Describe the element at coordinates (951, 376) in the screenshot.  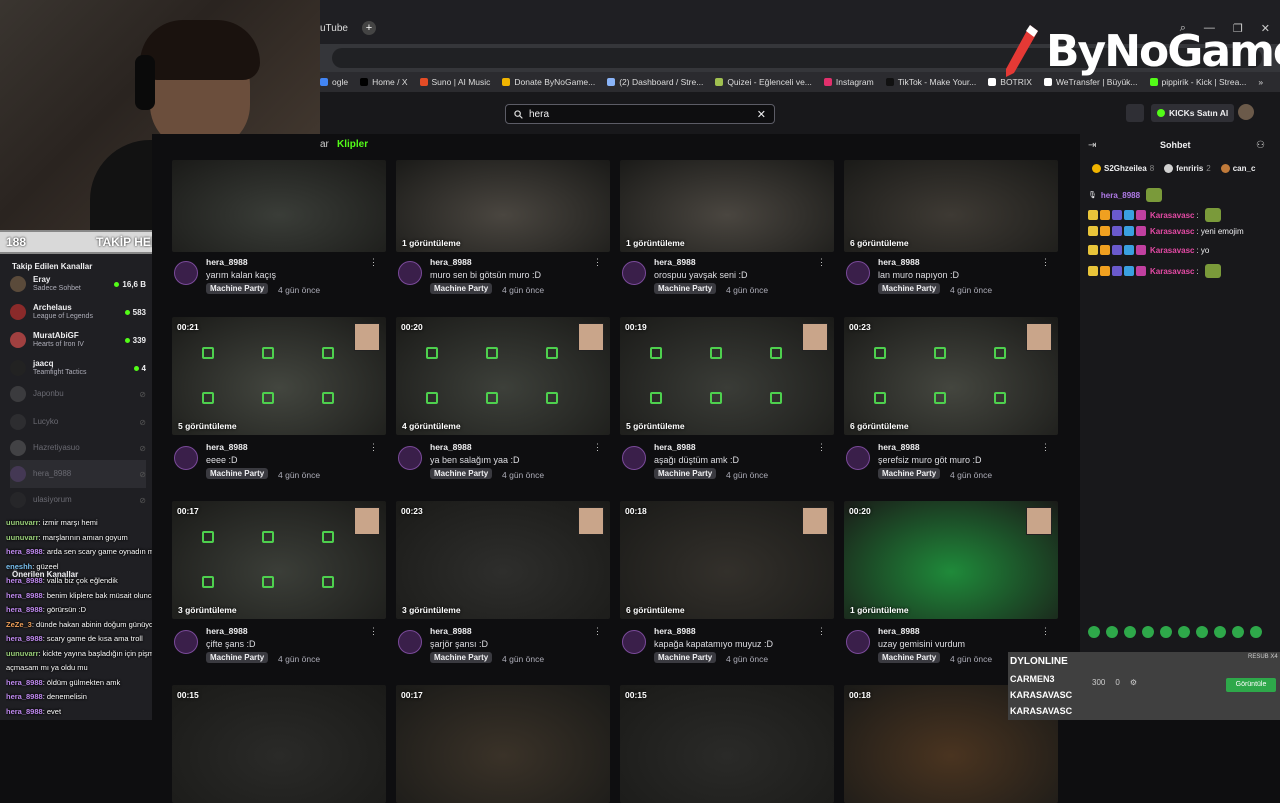
I see `clip-thumbnail: 00:23 6 görüntüleme` at that location.